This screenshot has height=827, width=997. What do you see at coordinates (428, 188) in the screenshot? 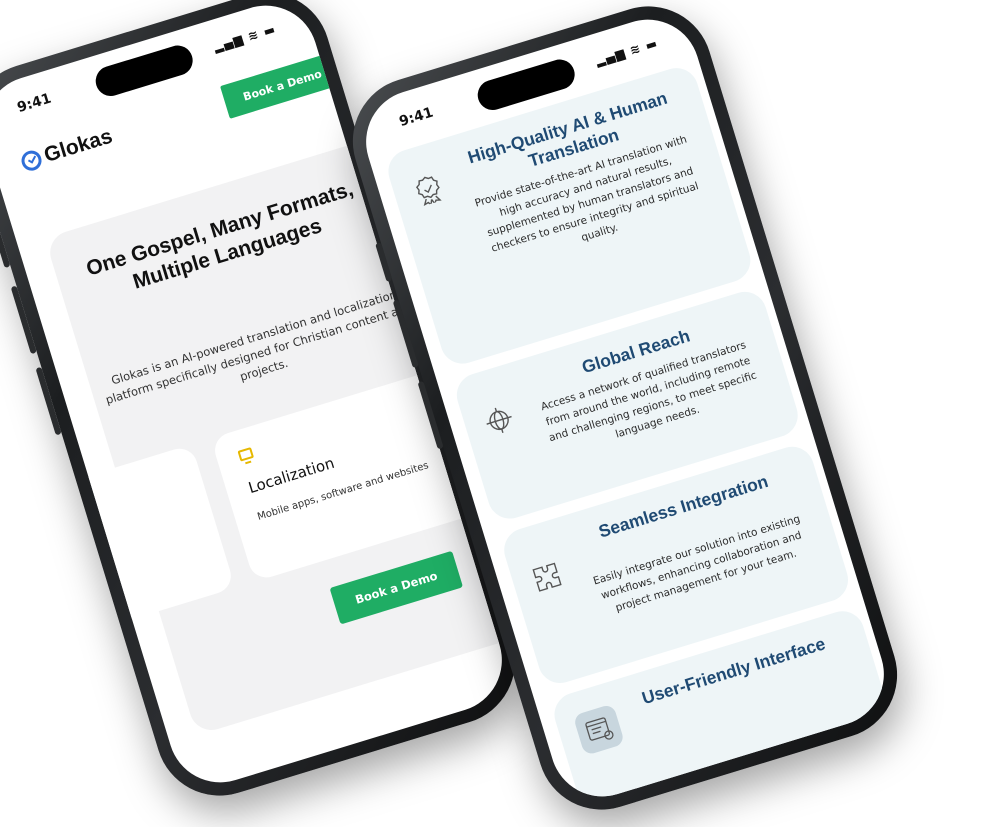
I see `award-ribbon-icon` at bounding box center [428, 188].